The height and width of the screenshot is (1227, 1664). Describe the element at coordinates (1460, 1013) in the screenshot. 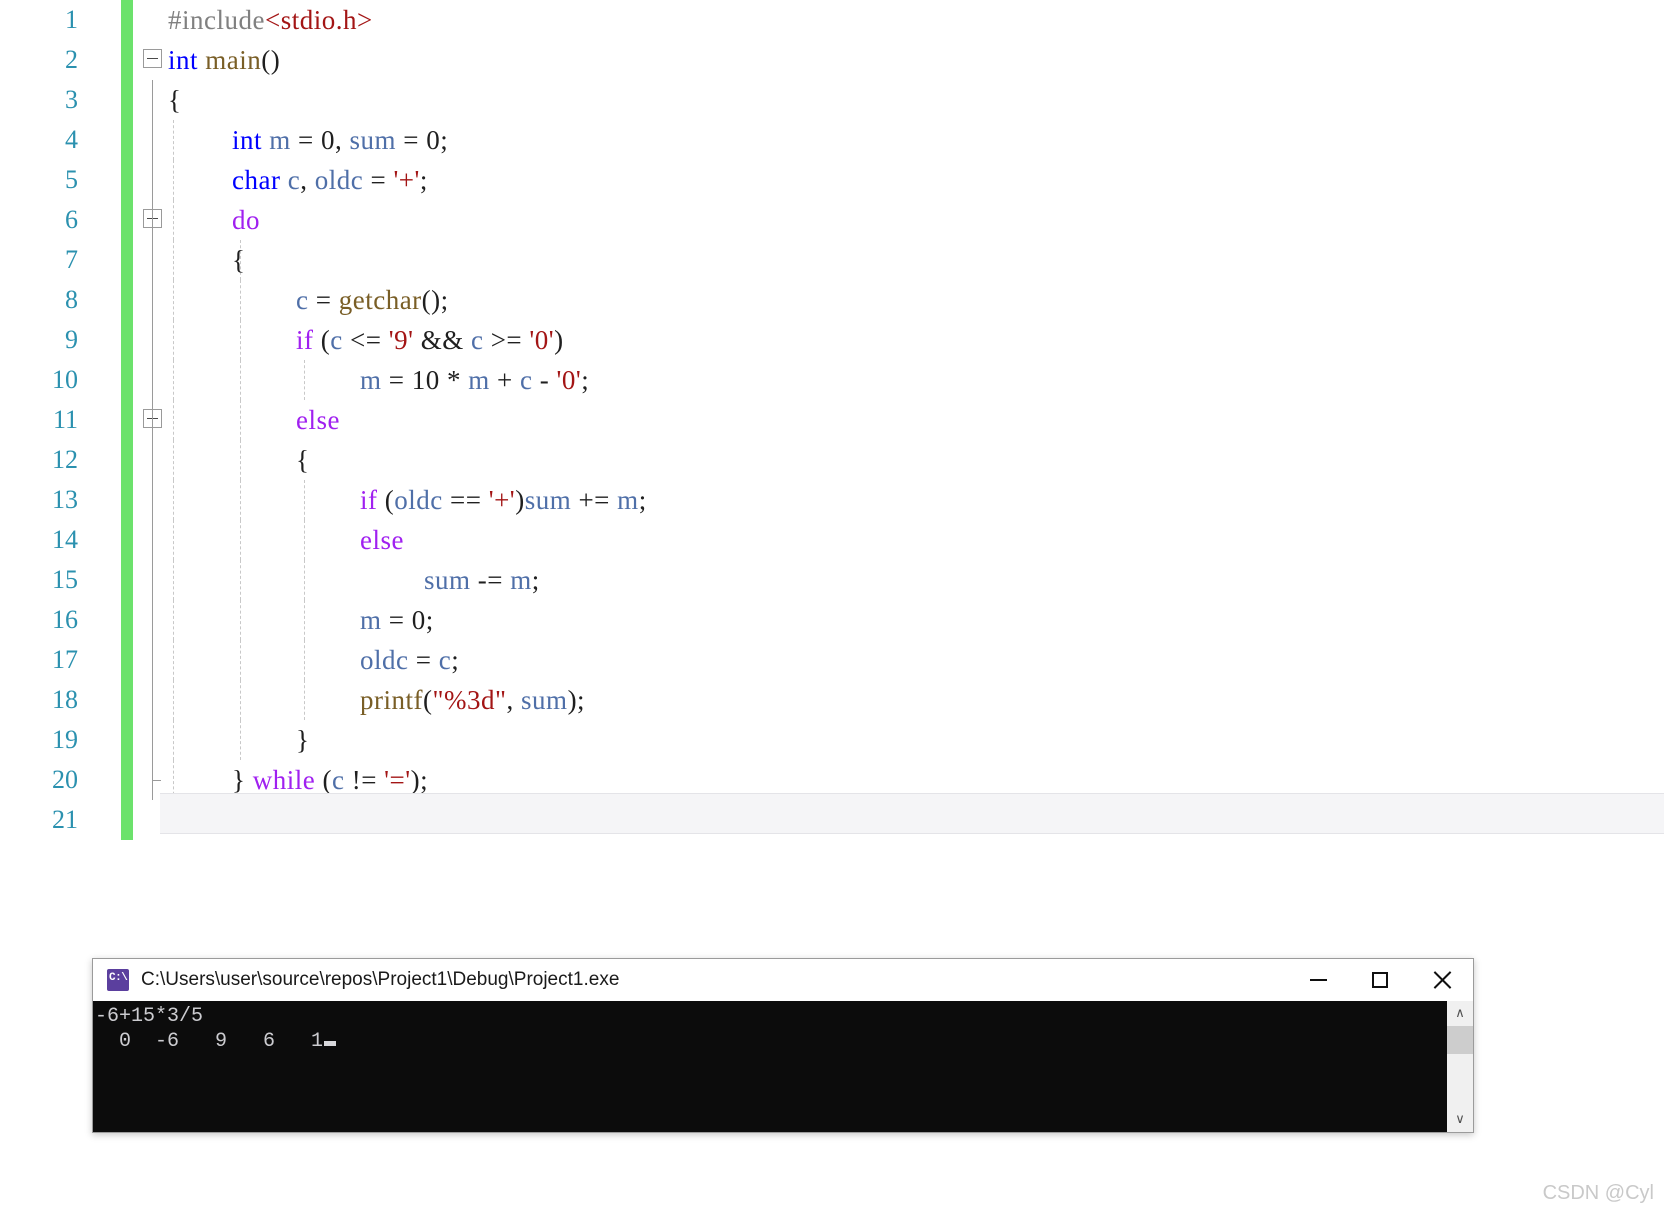

I see `scroll-up-arrow-icon: ∧` at that location.